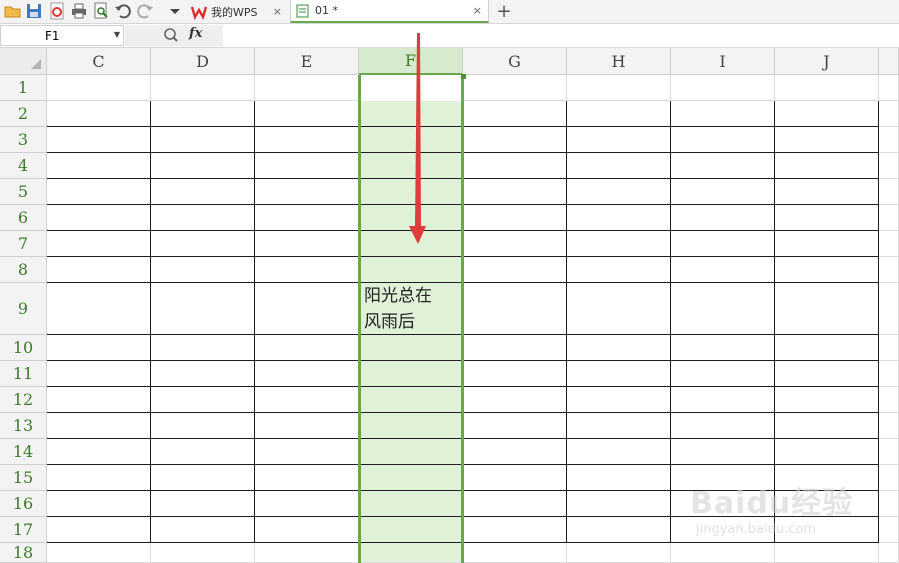  What do you see at coordinates (171, 35) in the screenshot?
I see `zoom-icon` at bounding box center [171, 35].